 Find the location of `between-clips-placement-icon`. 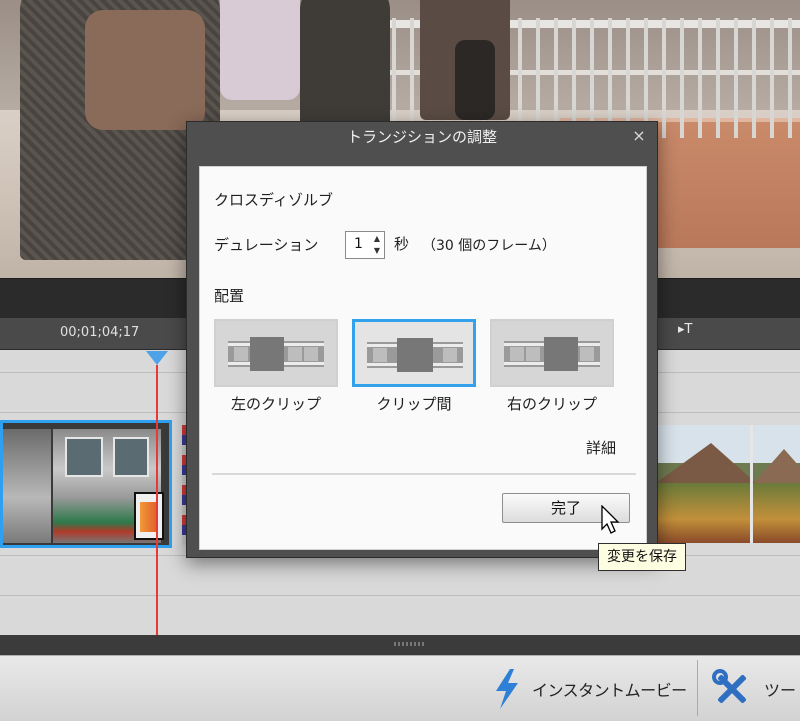

between-clips-placement-icon is located at coordinates (415, 355).